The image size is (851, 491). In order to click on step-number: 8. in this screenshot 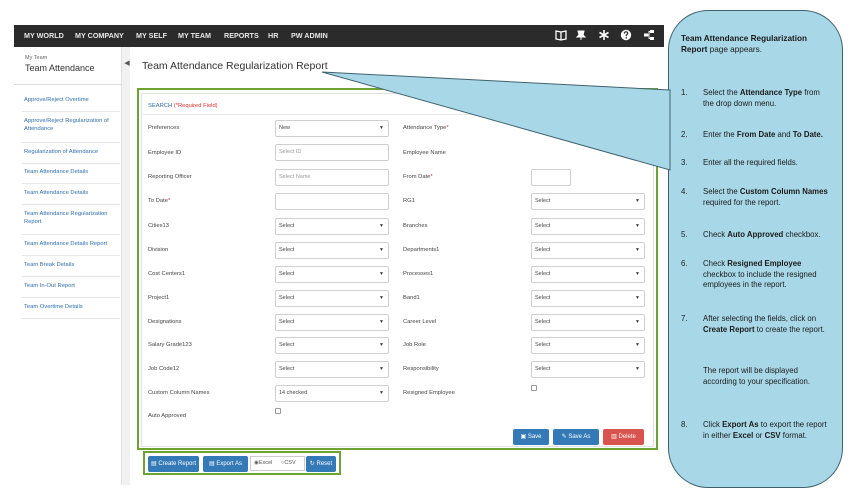, I will do `click(684, 424)`.